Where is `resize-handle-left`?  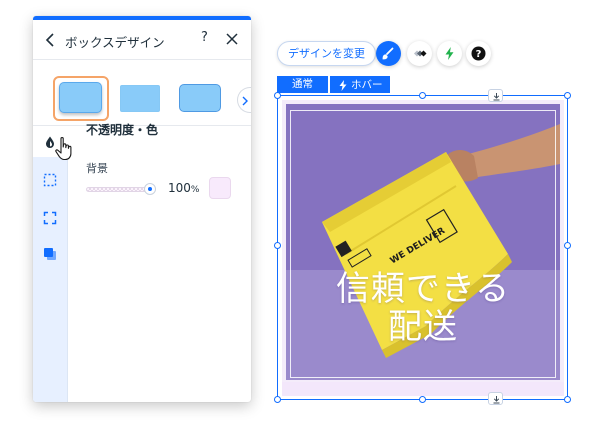 resize-handle-left is located at coordinates (277, 245).